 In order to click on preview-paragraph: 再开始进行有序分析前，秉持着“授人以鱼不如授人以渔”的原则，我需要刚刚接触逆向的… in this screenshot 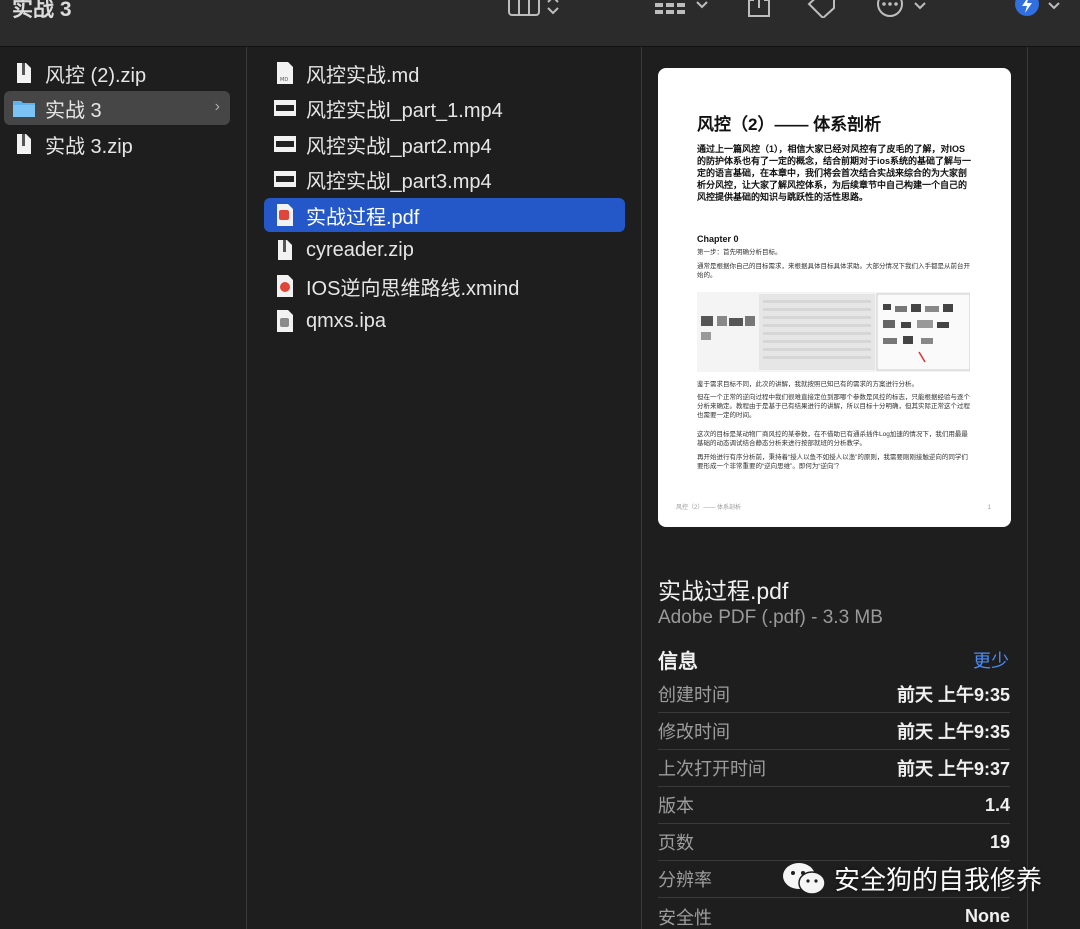, I will do `click(832, 462)`.